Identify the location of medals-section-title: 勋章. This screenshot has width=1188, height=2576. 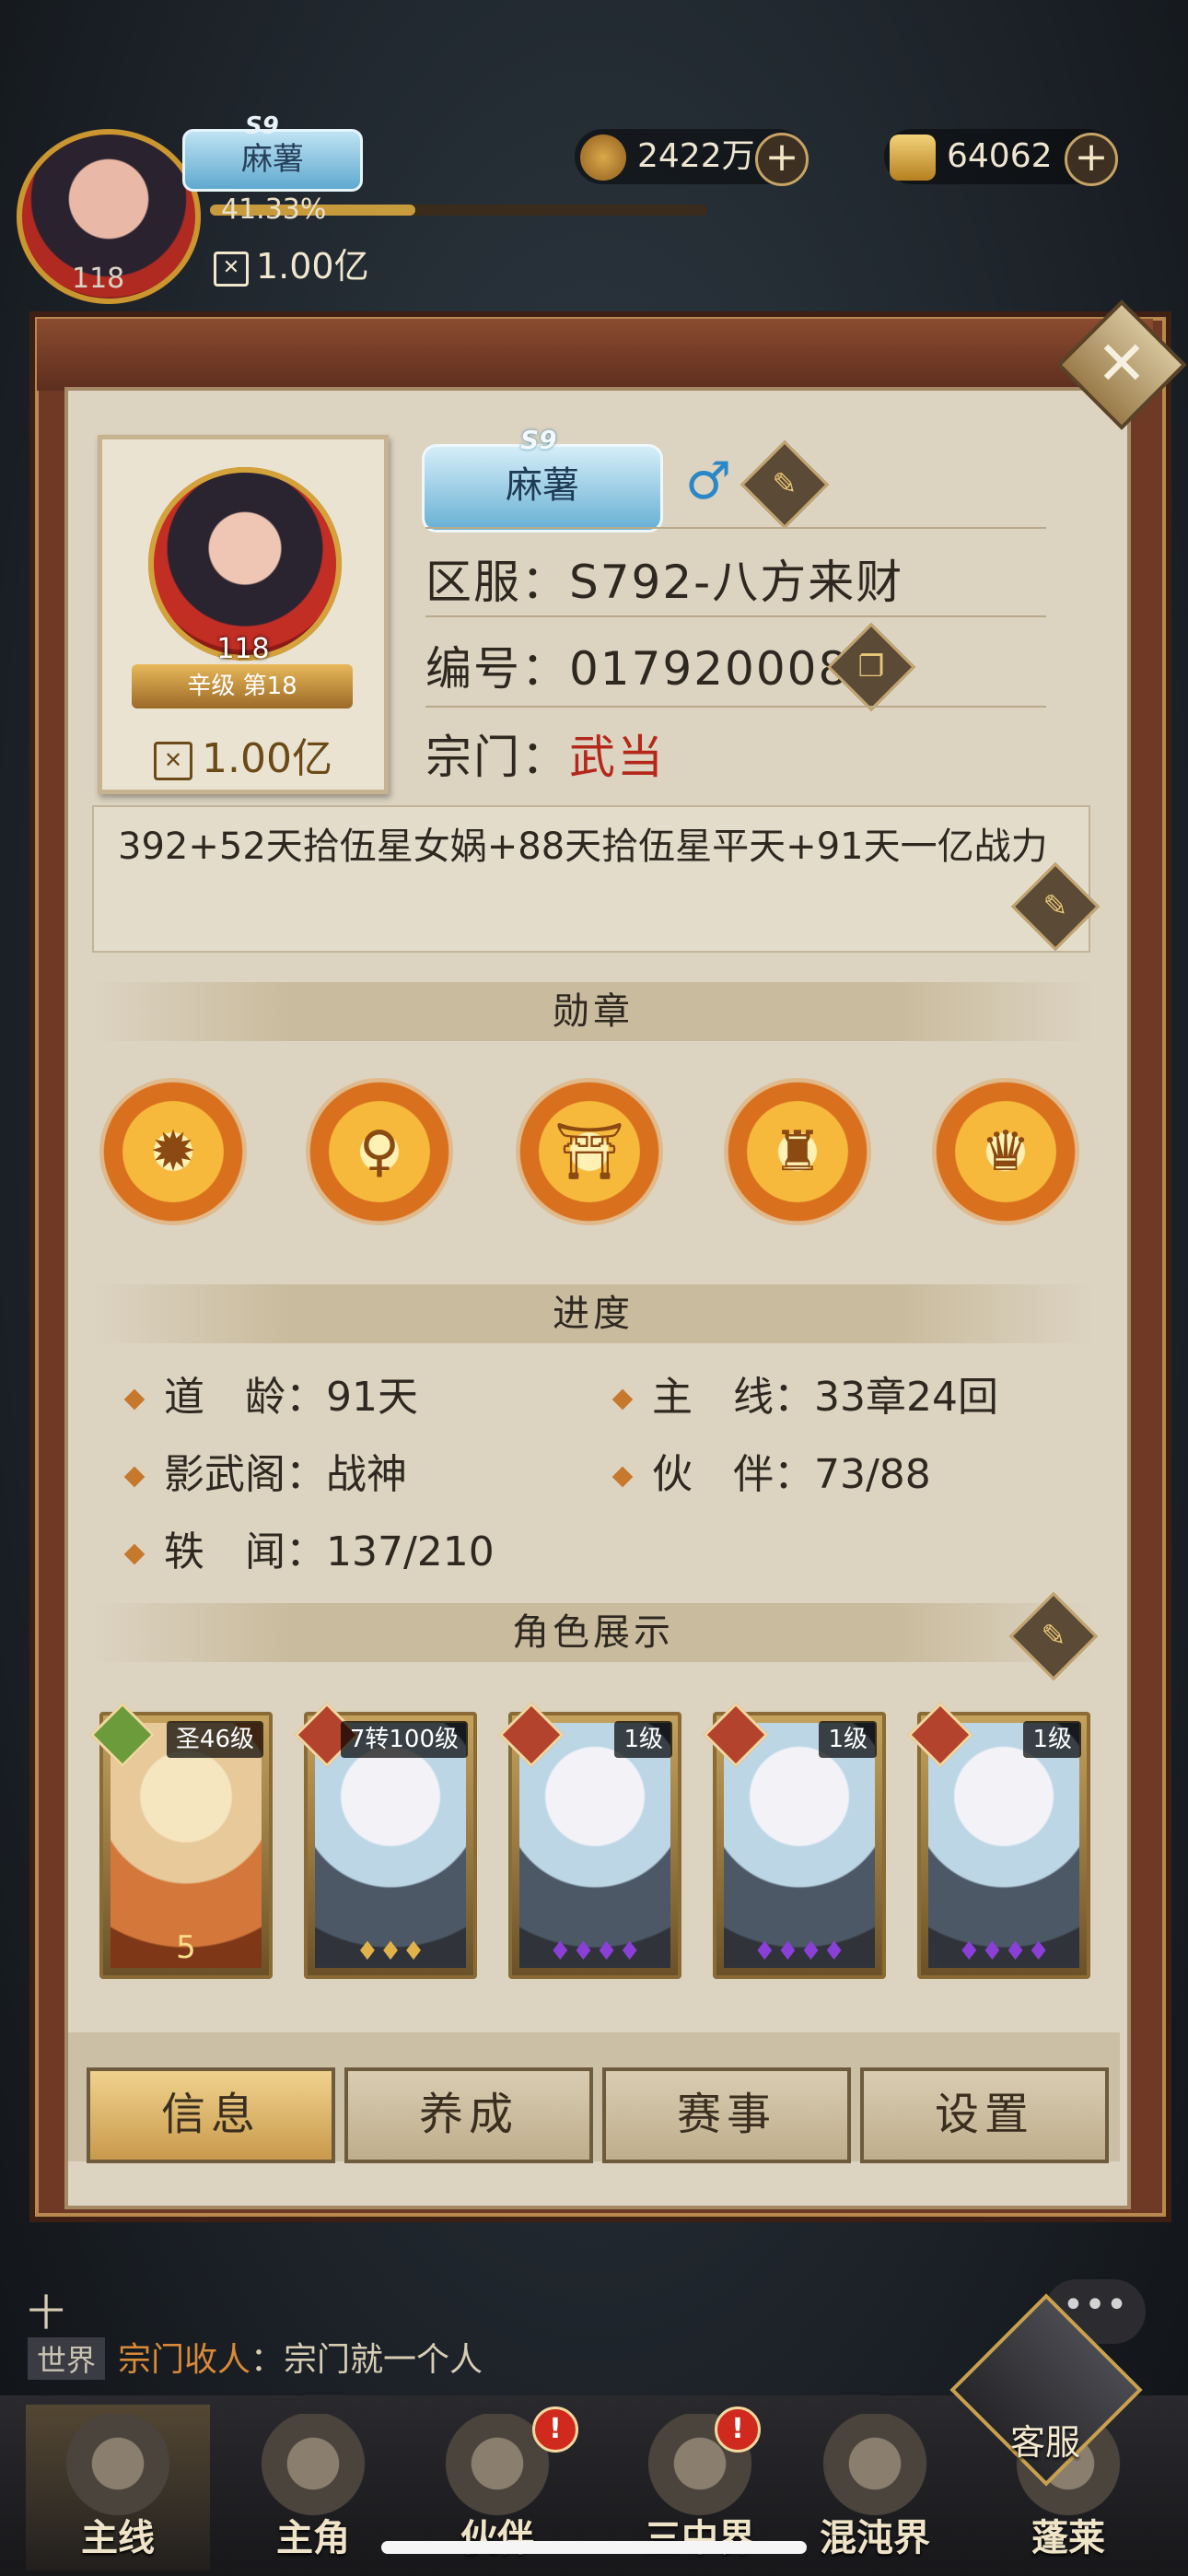
(593, 1011).